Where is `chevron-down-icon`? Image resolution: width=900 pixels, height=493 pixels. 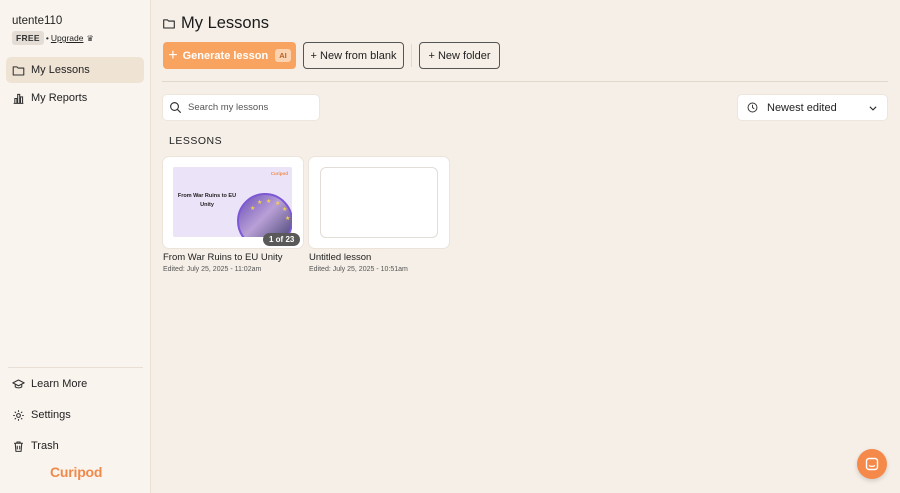
chevron-down-icon is located at coordinates (873, 108).